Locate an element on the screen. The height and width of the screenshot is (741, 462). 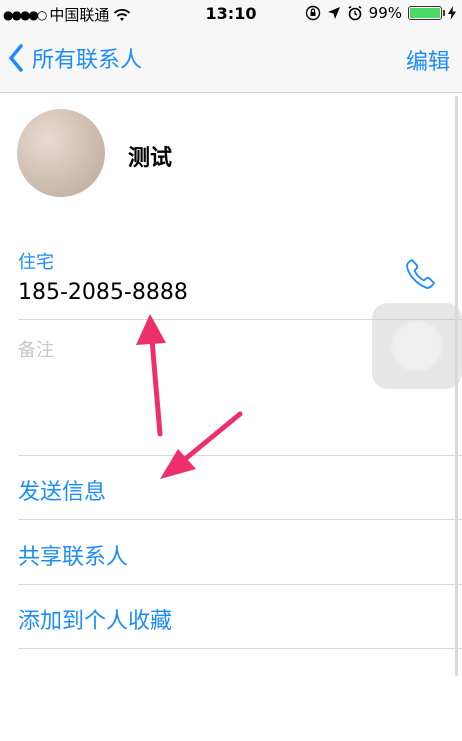
scroll-indicator is located at coordinates (456, 386).